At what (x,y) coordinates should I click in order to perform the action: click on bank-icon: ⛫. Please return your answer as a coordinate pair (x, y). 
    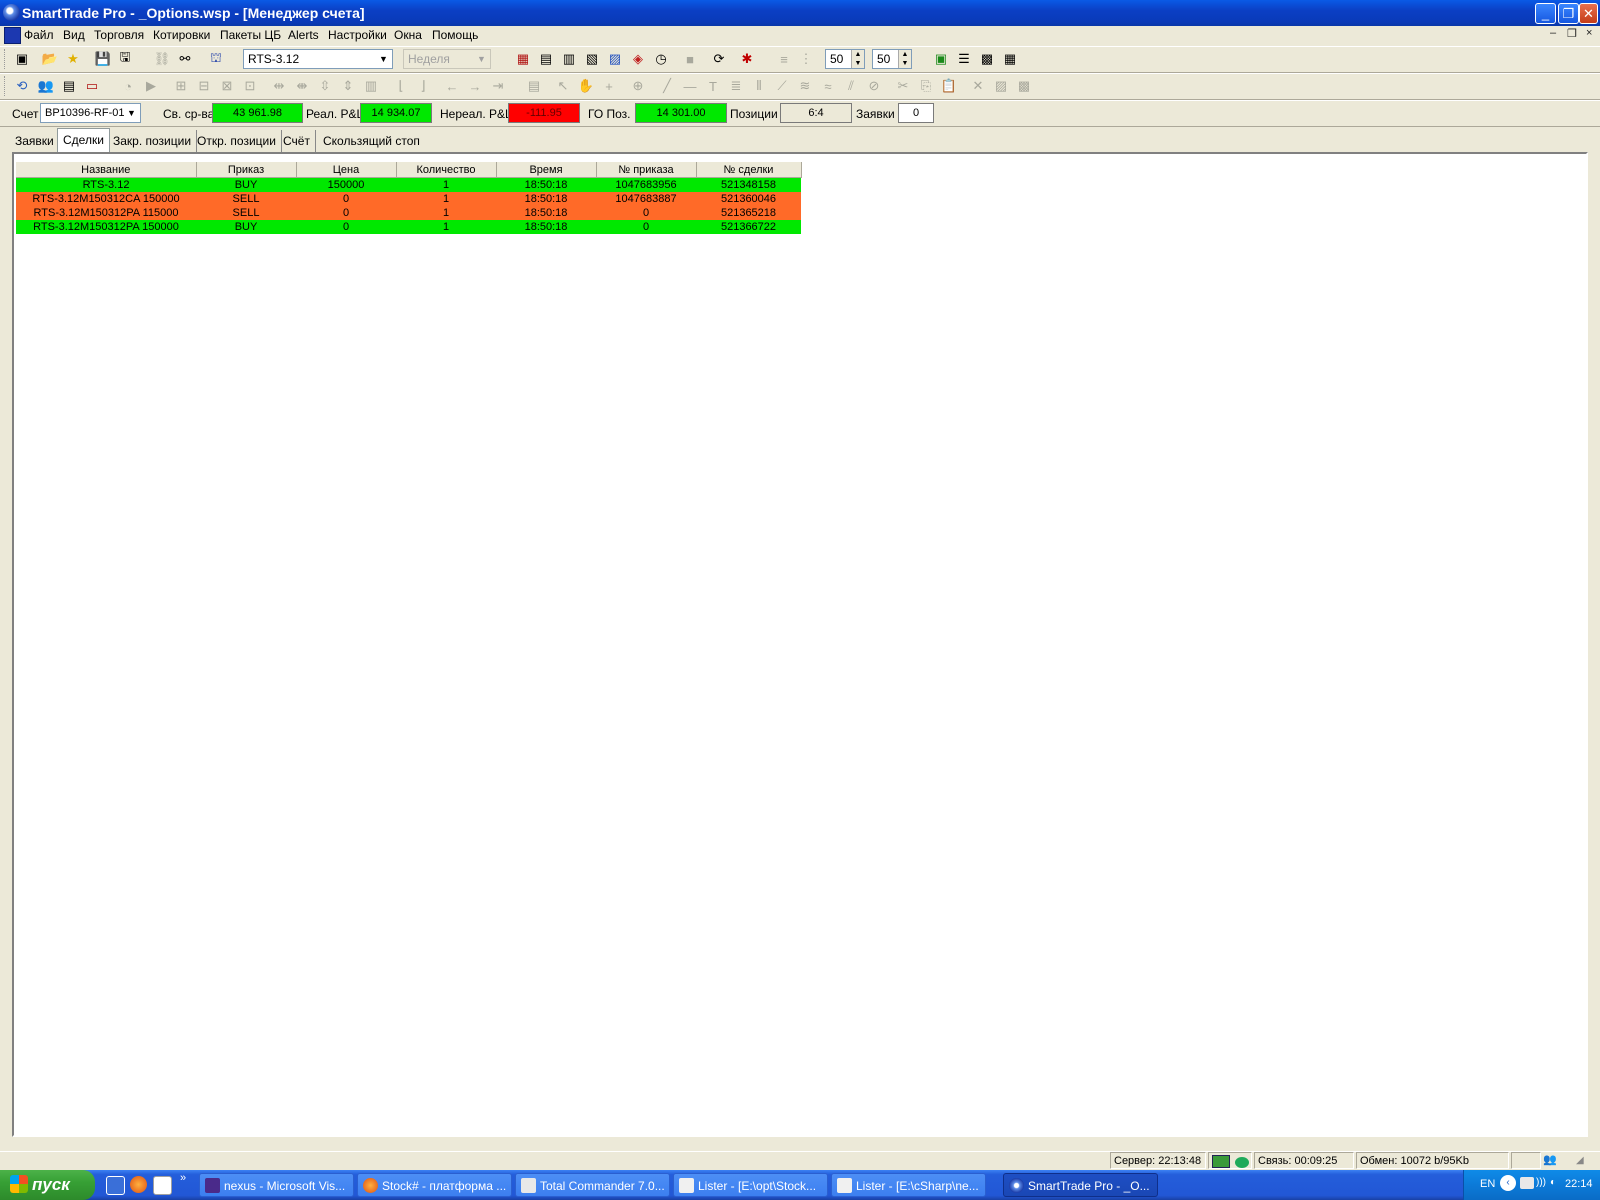
    Looking at the image, I should click on (216, 59).